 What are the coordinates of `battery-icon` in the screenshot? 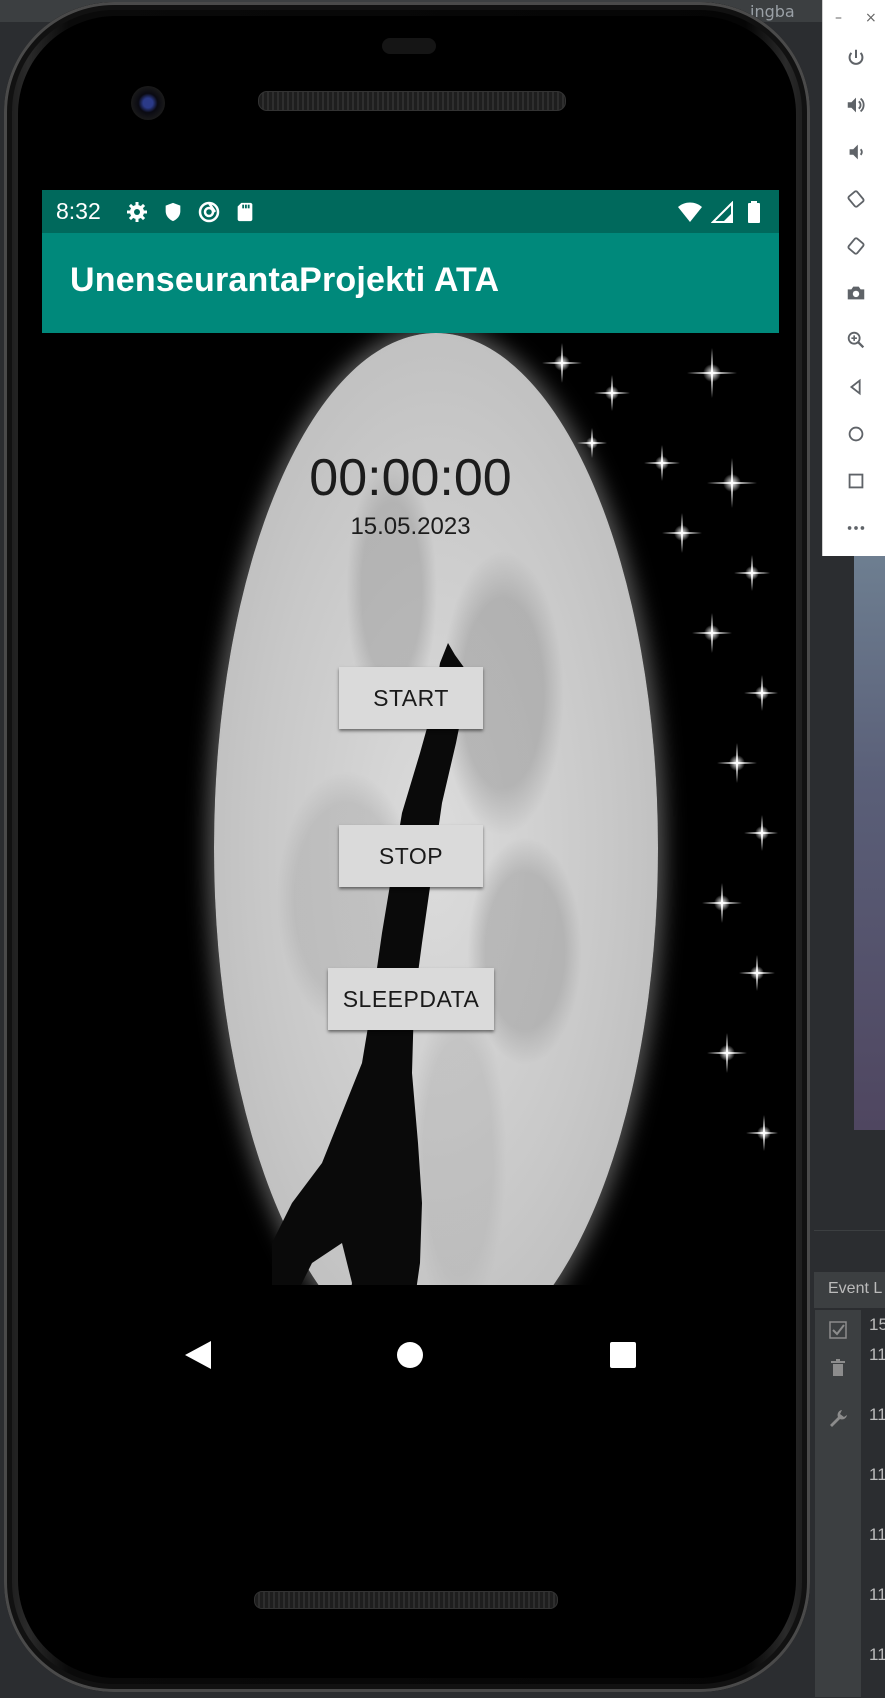 It's located at (754, 212).